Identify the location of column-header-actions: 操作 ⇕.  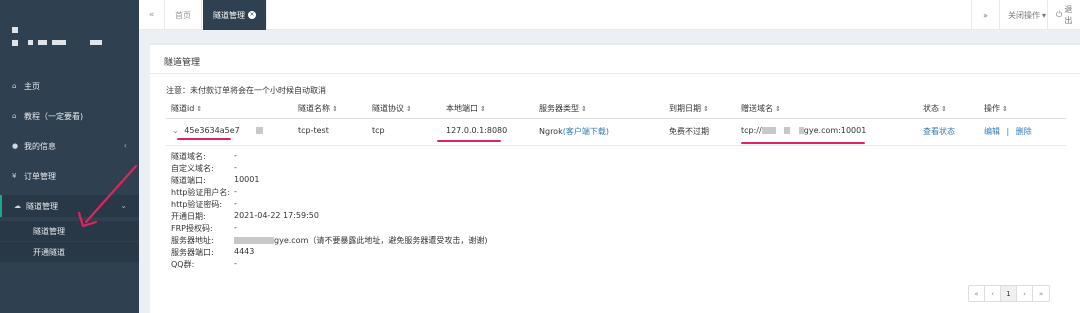
(996, 108).